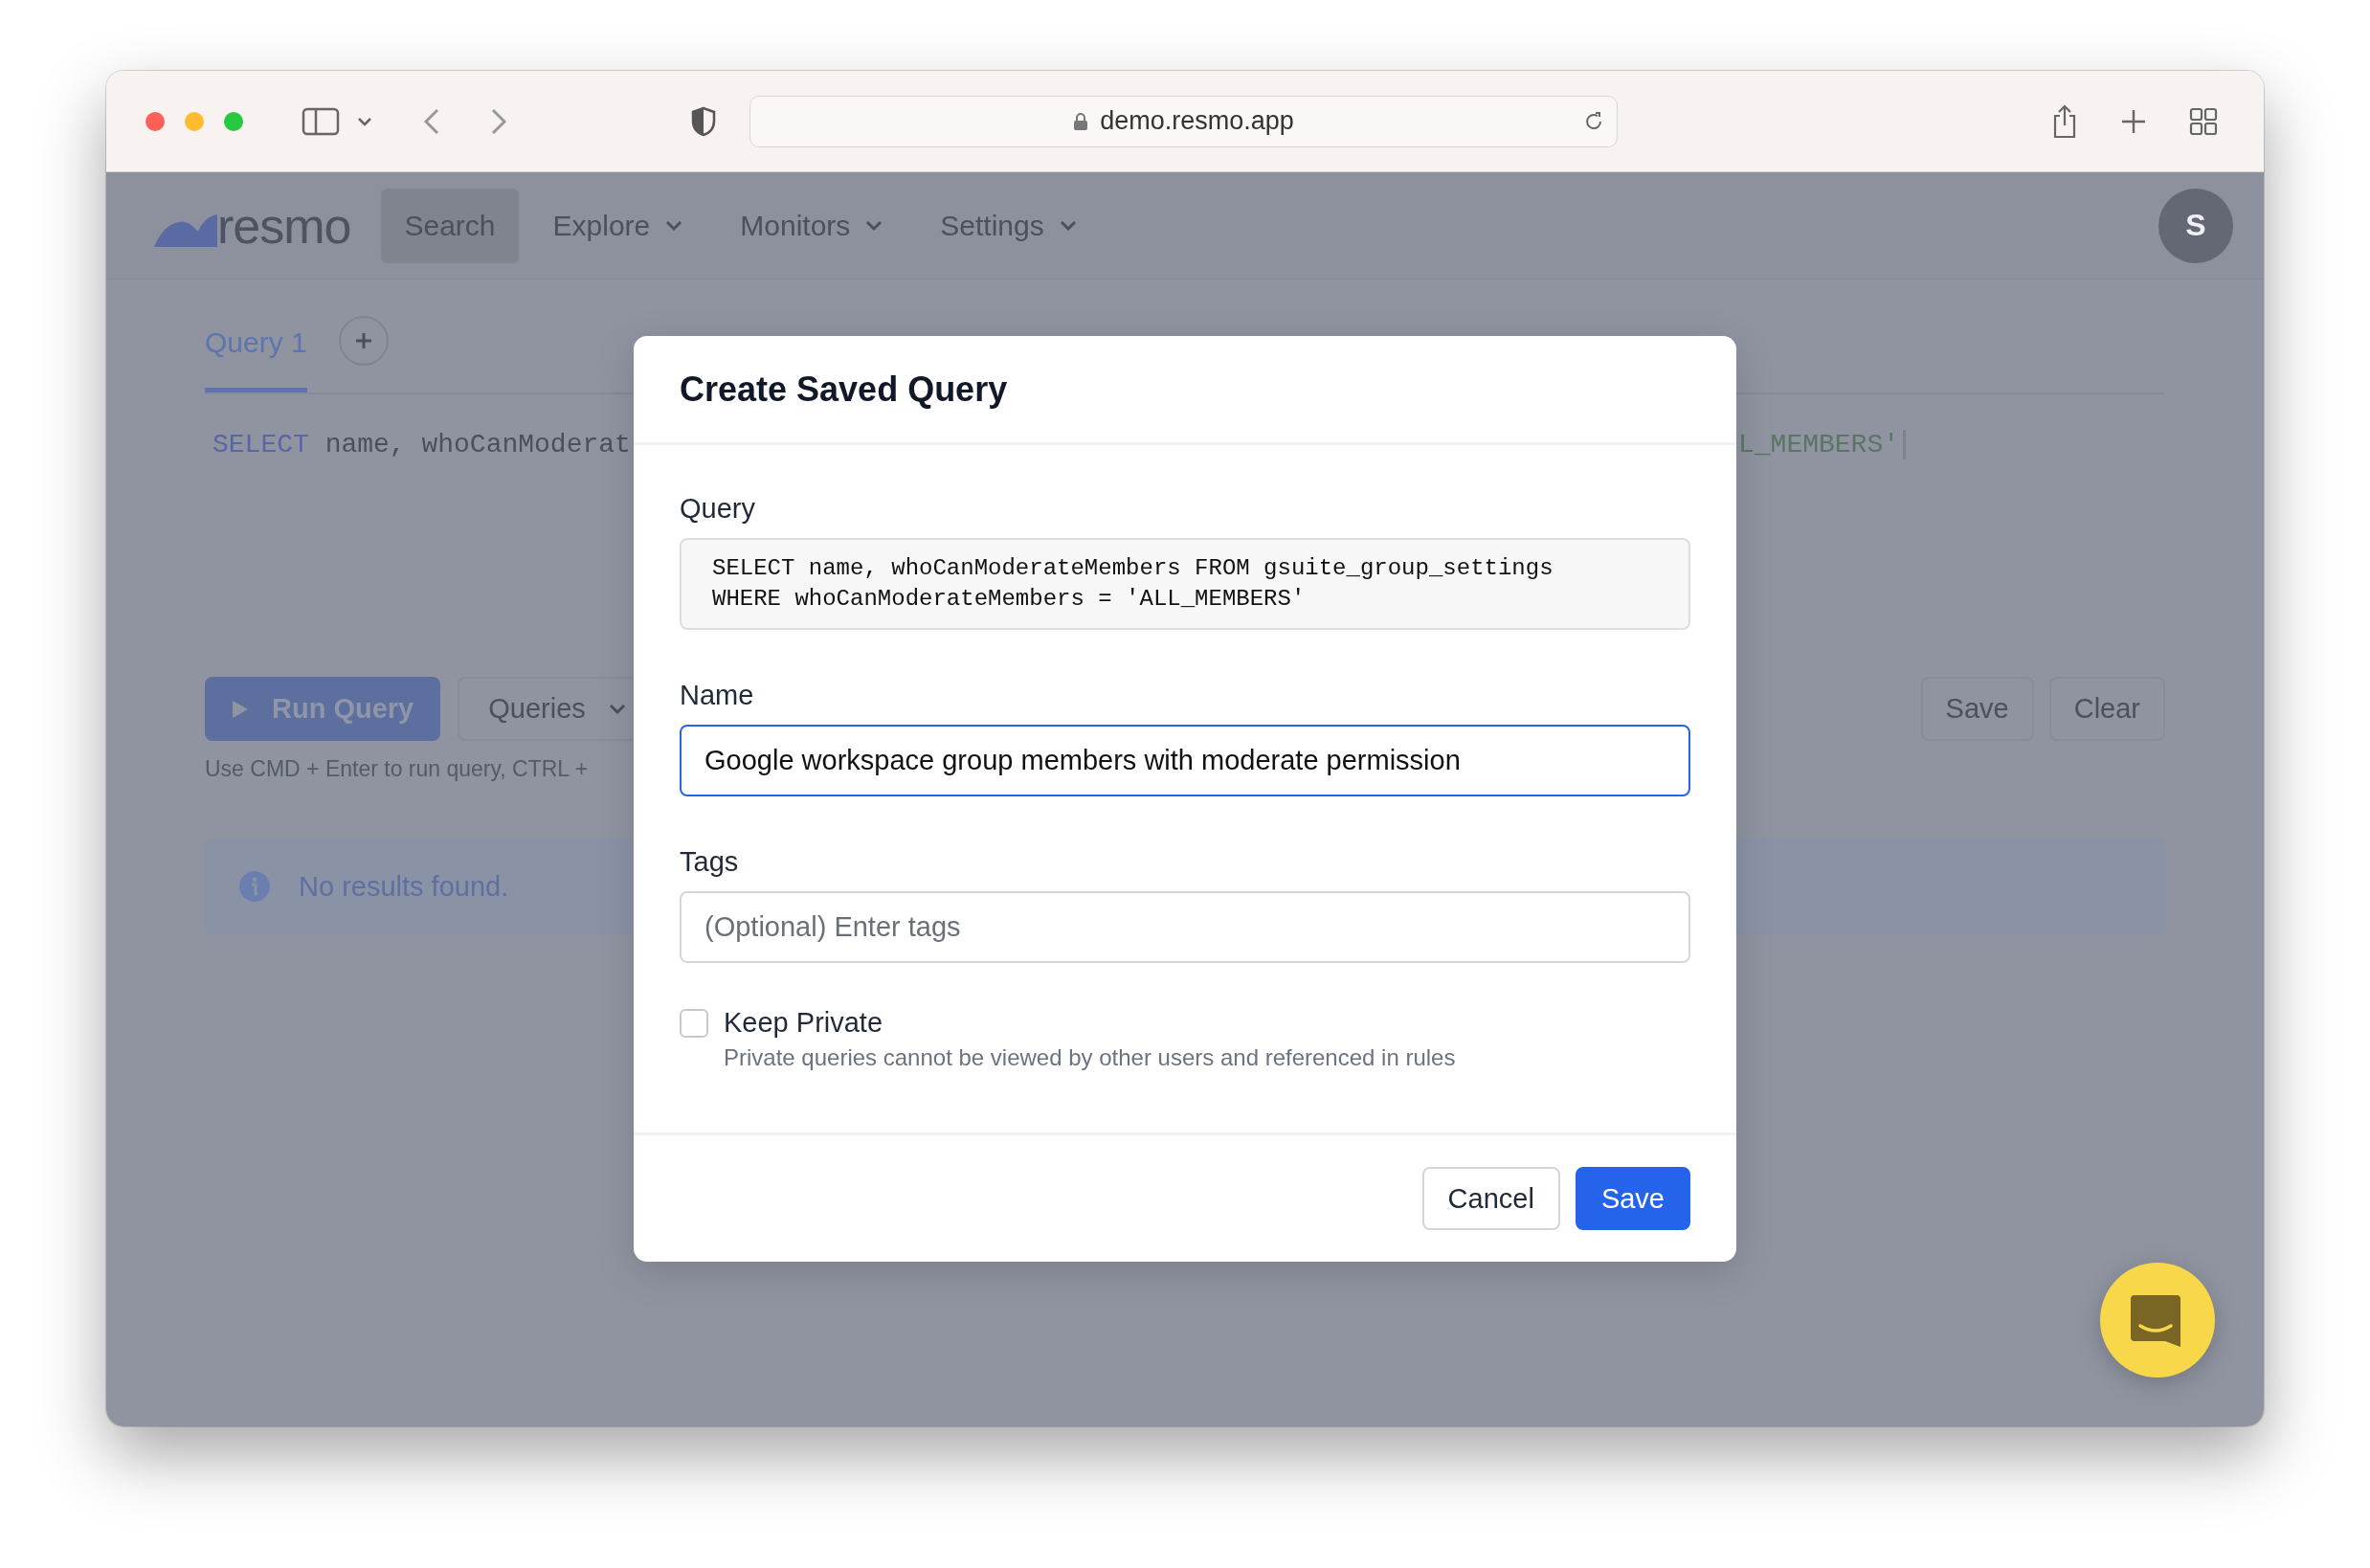  Describe the element at coordinates (2203, 121) in the screenshot. I see `tab-overview-icon` at that location.